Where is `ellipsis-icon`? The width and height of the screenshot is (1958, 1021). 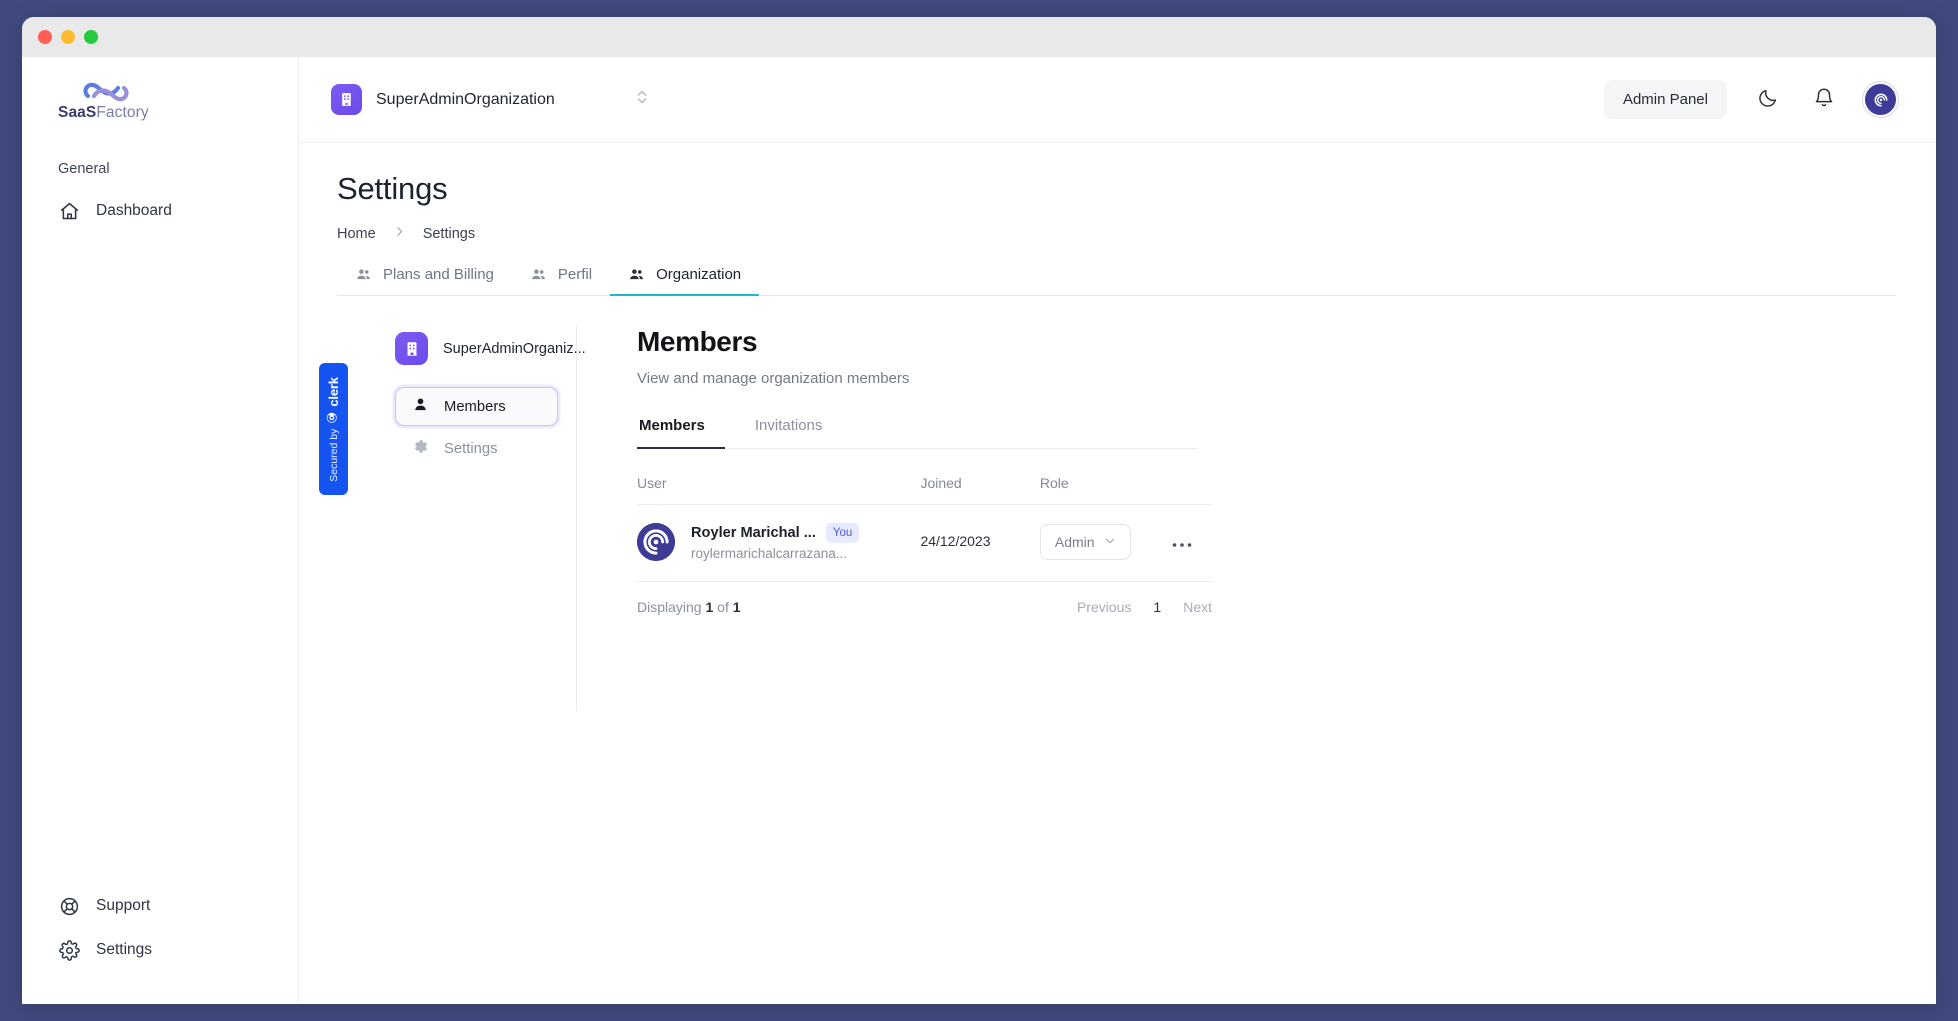 ellipsis-icon is located at coordinates (1182, 542).